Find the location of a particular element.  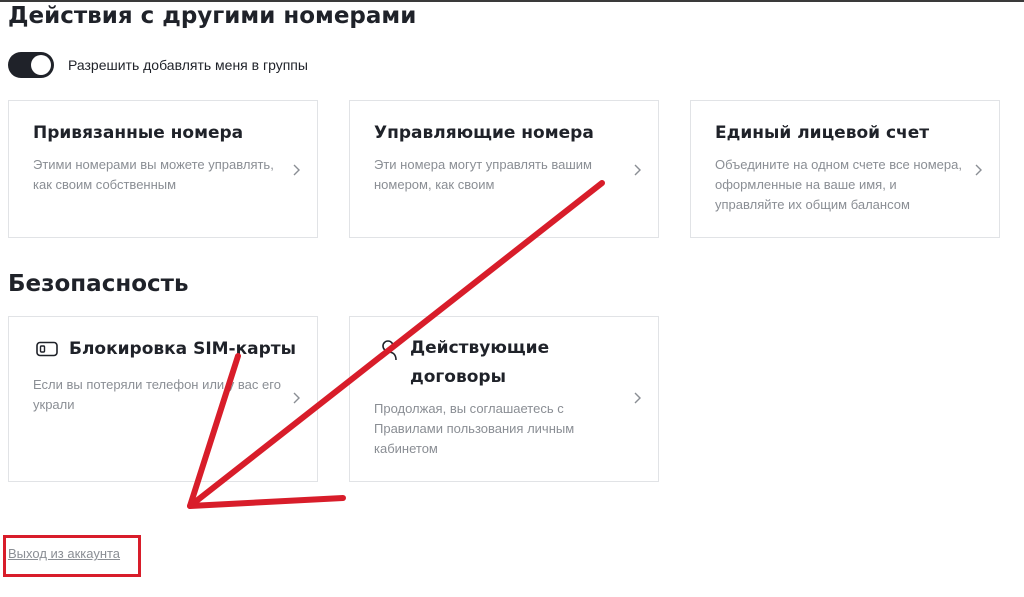

card-title: Блокировка SIM-карты is located at coordinates (183, 349).